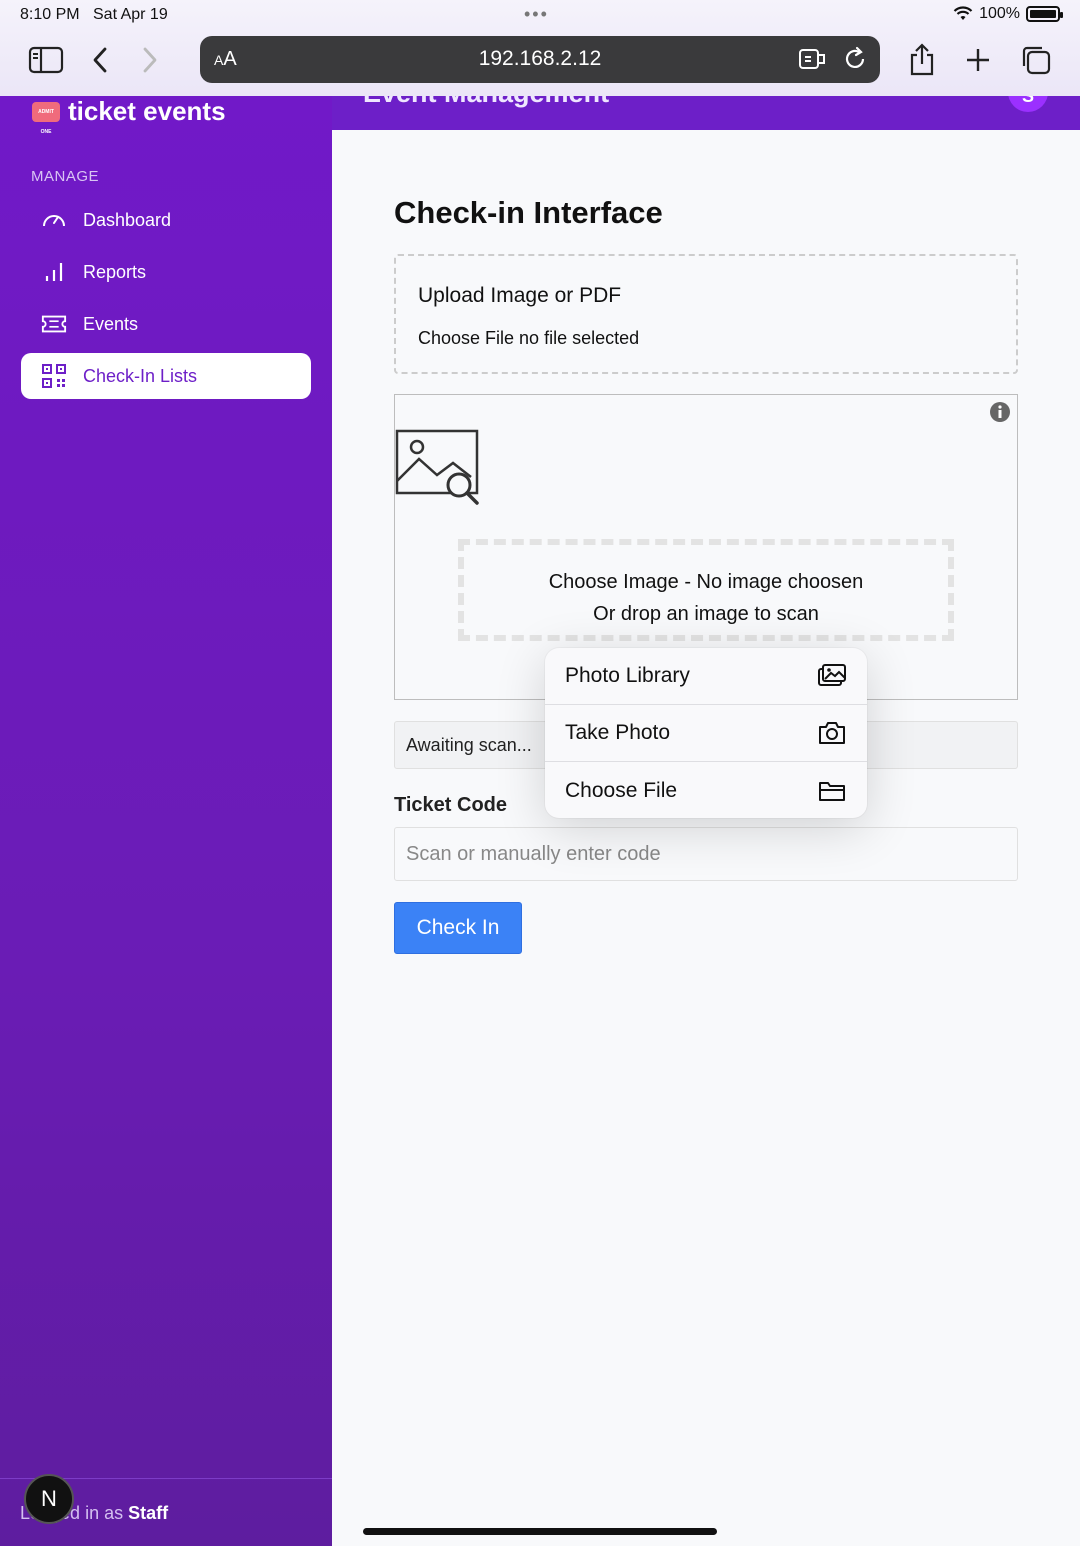 This screenshot has height=1546, width=1080. Describe the element at coordinates (54, 220) in the screenshot. I see `gauge-icon` at that location.